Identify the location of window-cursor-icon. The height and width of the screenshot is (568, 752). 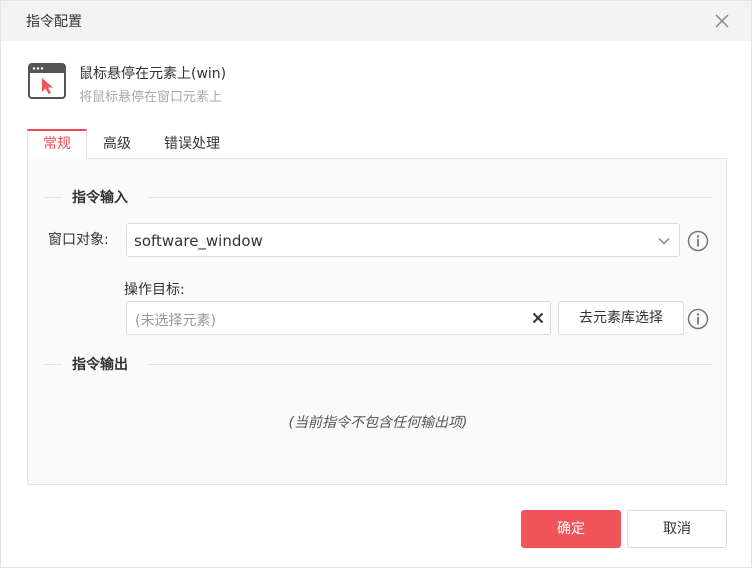
(47, 81).